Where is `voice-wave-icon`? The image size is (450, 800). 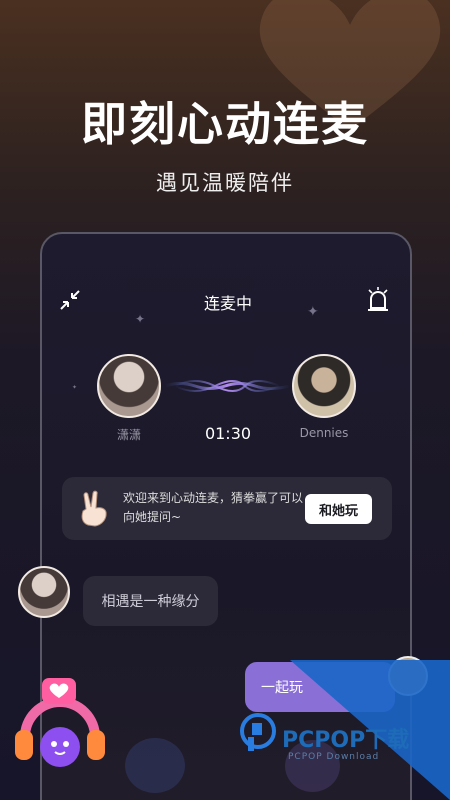
voice-wave-icon is located at coordinates (227, 386).